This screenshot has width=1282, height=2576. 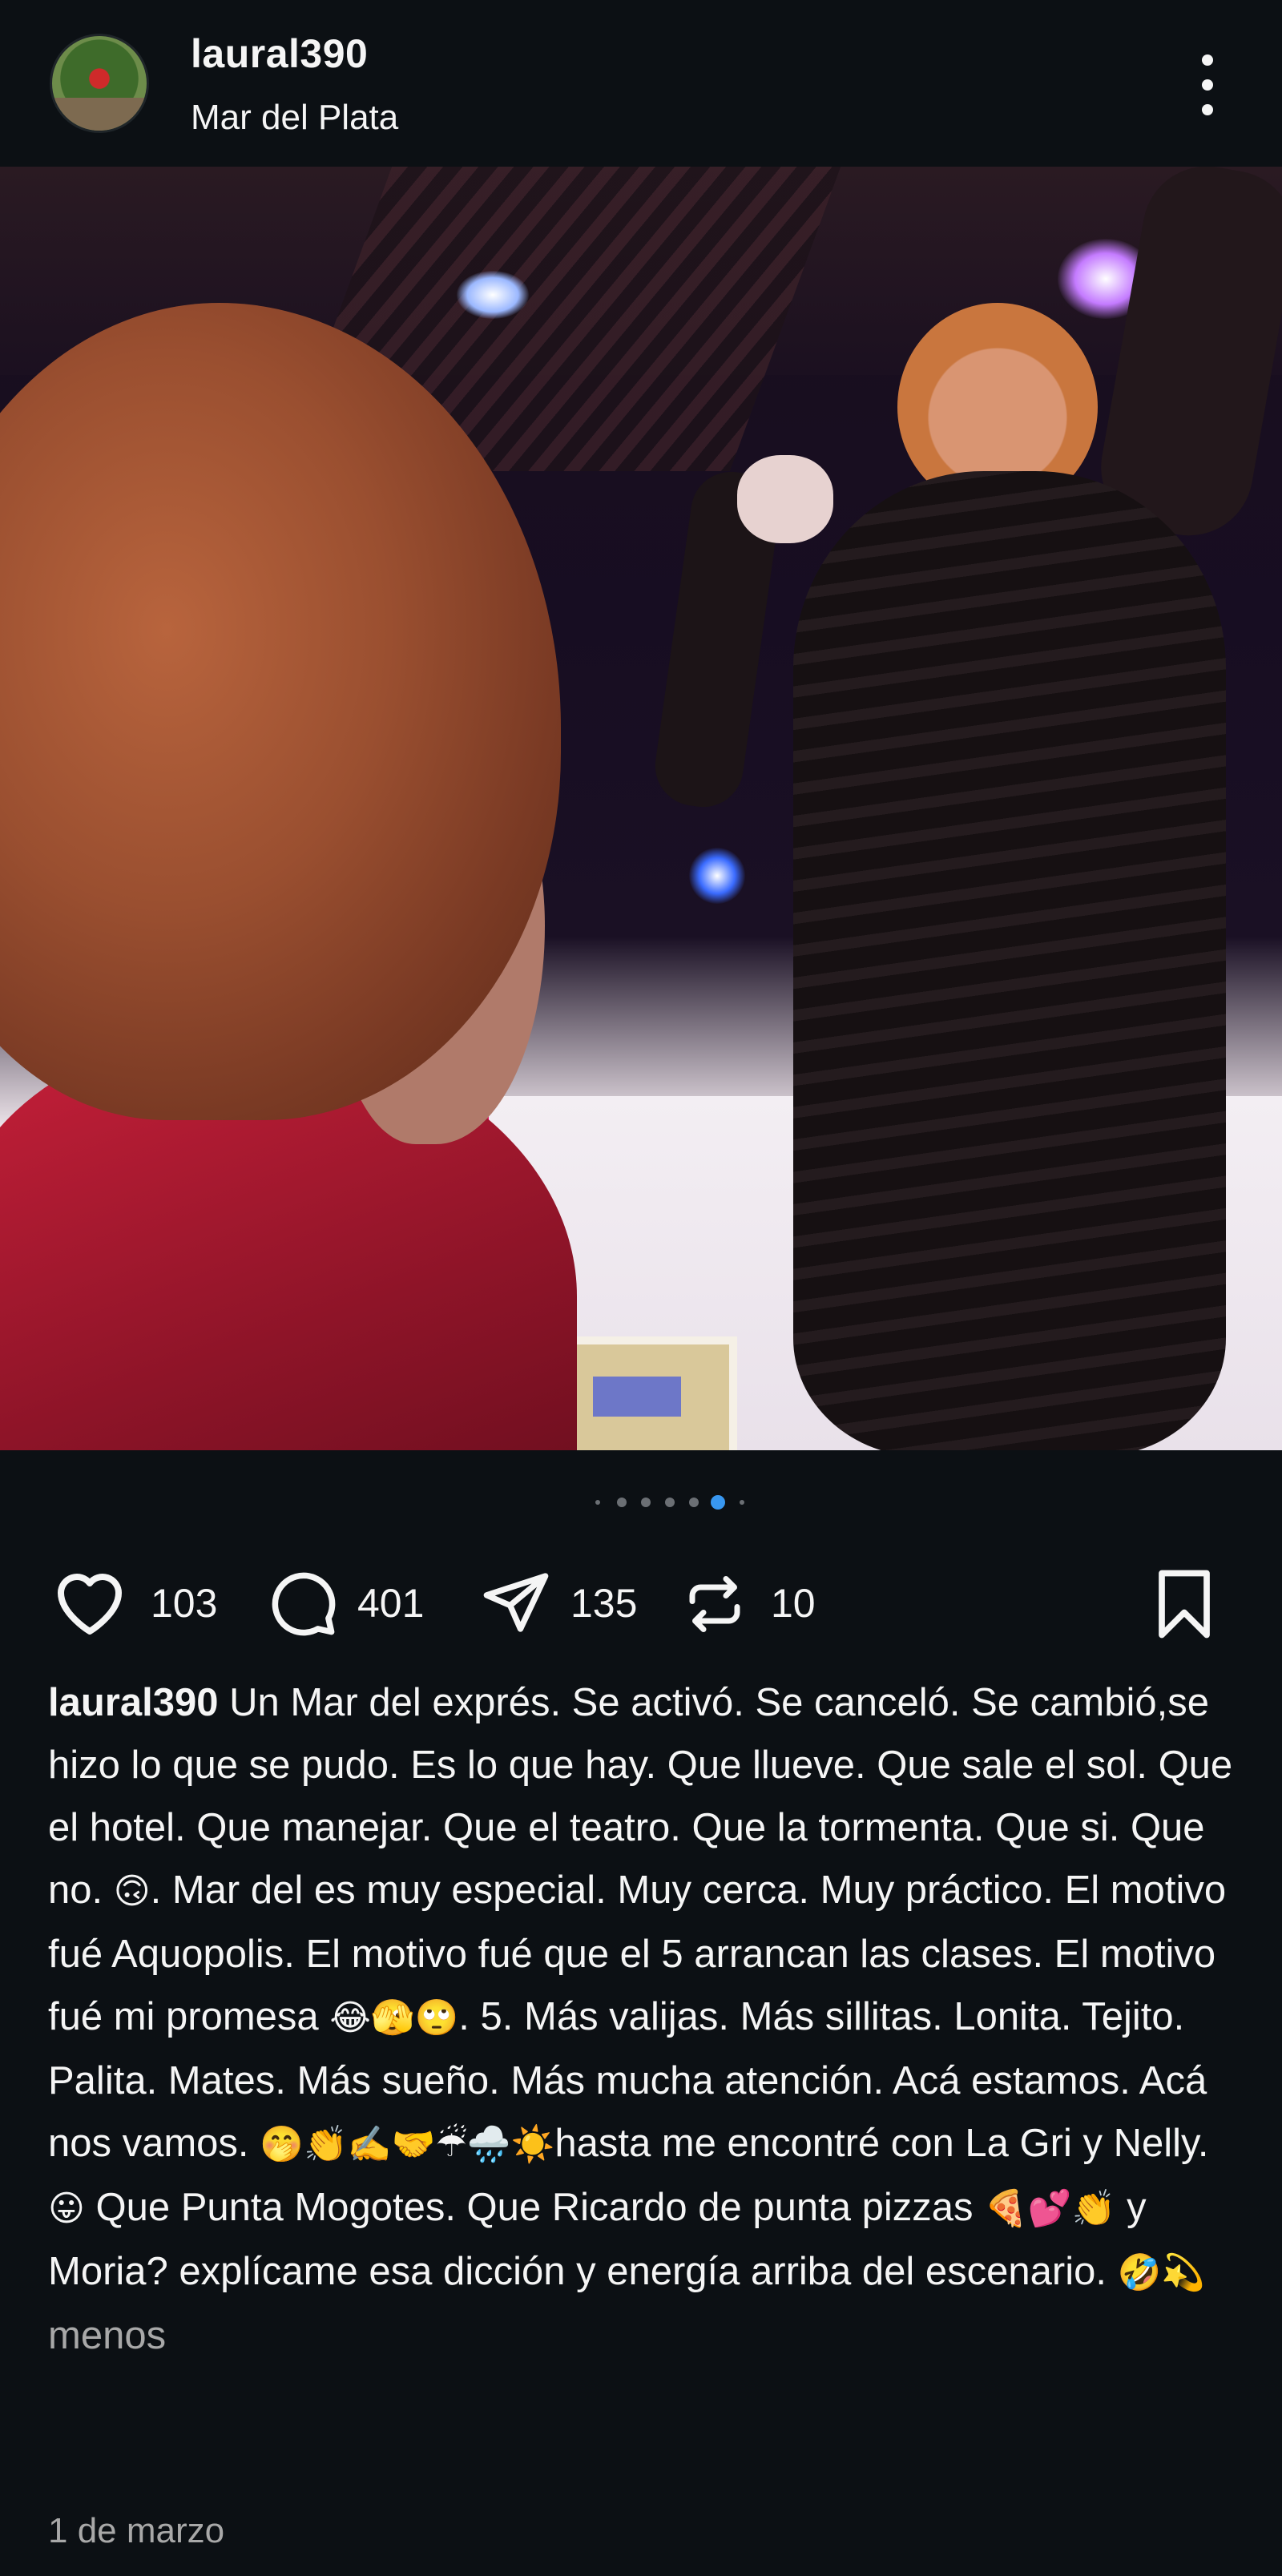 I want to click on performer-dress, so click(x=1009, y=960).